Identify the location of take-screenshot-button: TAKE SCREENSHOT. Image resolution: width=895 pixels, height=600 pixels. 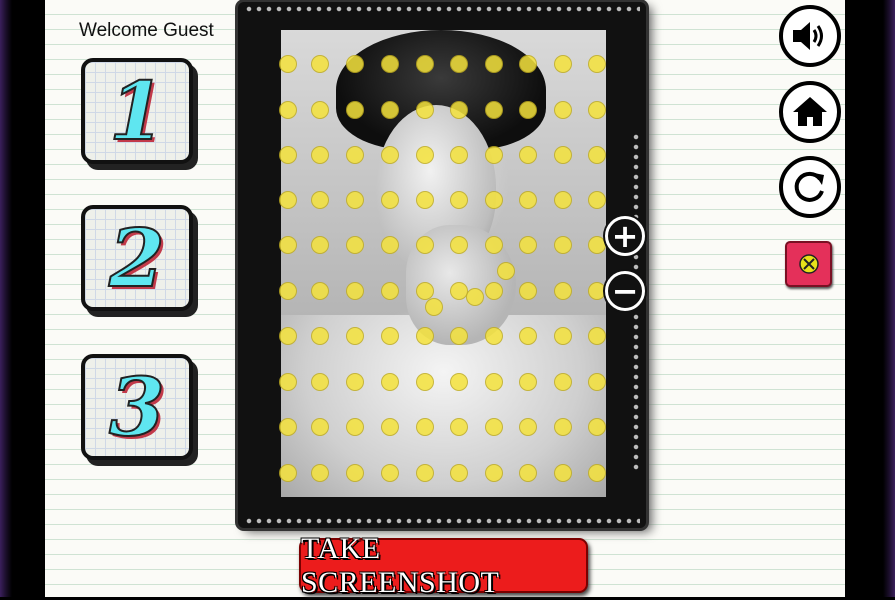
(443, 565).